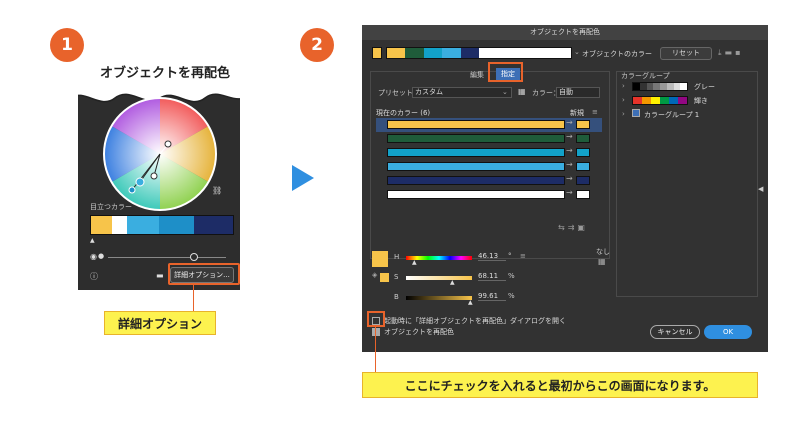 The height and width of the screenshot is (428, 800). I want to click on none-label: なし, so click(603, 252).